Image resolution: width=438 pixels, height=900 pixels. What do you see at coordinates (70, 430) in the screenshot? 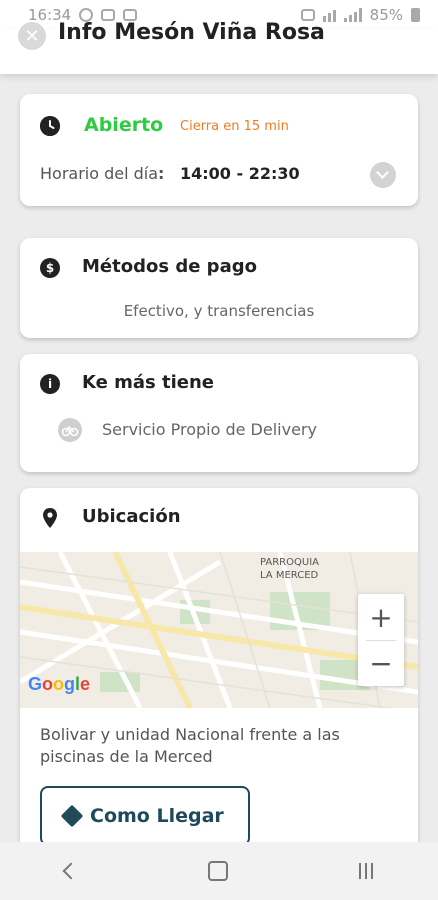
I see `bicycle-icon` at bounding box center [70, 430].